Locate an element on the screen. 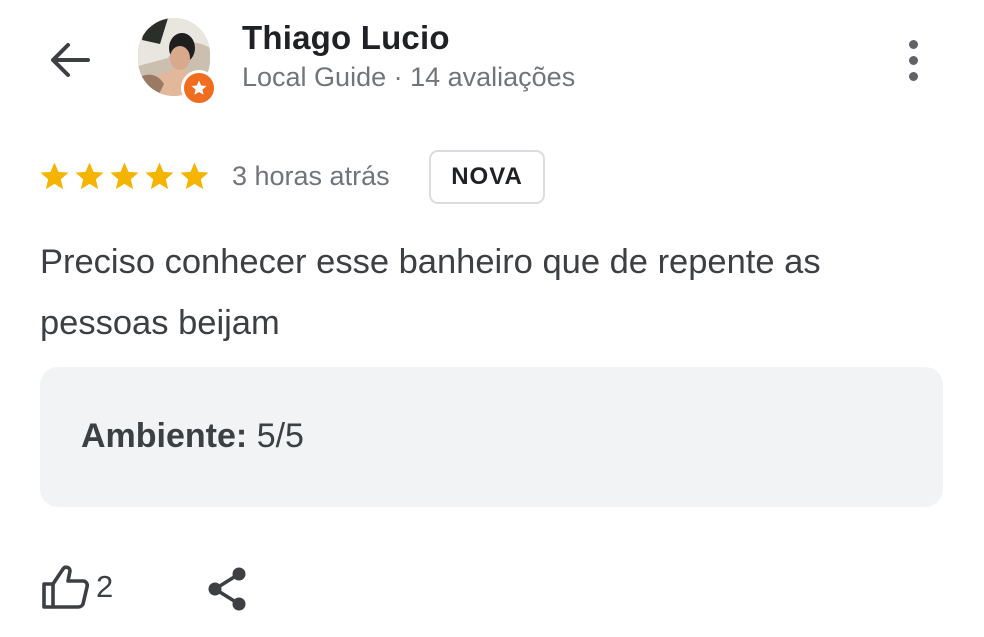 Image resolution: width=984 pixels, height=637 pixels. new-badge: NOVA is located at coordinates (487, 177).